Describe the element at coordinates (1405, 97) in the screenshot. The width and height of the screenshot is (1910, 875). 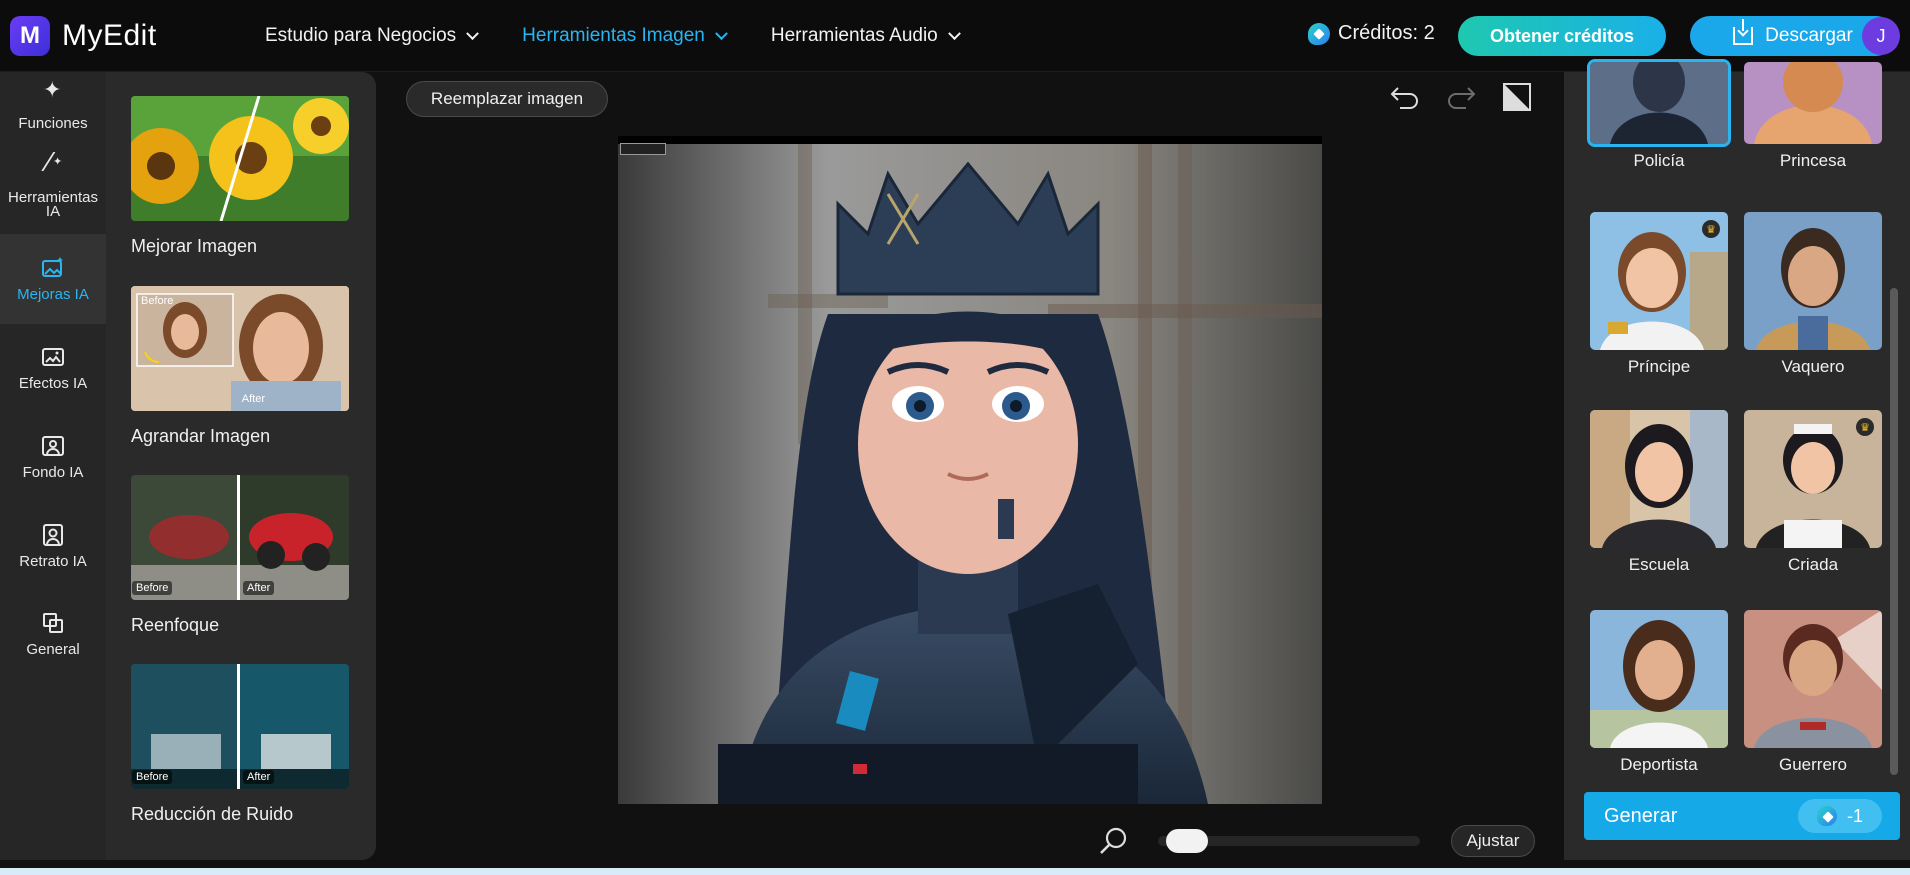
I see `undo-icon` at that location.